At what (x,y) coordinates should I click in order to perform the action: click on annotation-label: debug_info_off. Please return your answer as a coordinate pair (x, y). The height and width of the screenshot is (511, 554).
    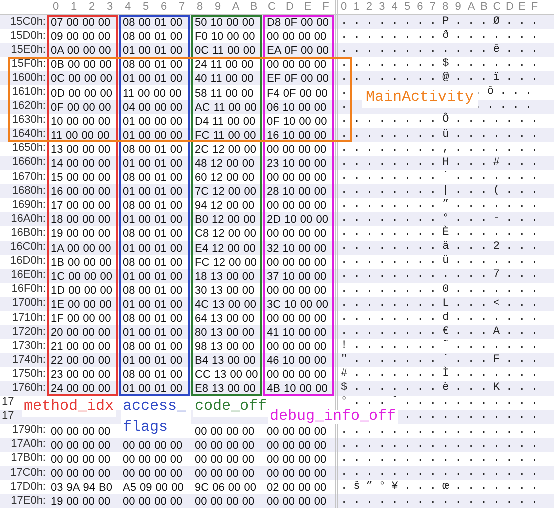
    Looking at the image, I should click on (333, 417).